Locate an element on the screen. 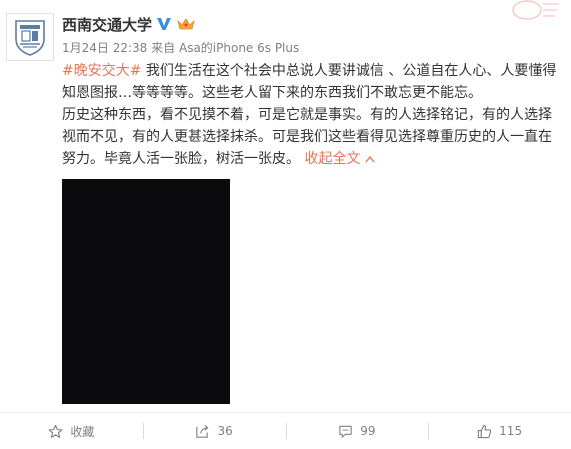  red-stamp-decoration is located at coordinates (535, 10).